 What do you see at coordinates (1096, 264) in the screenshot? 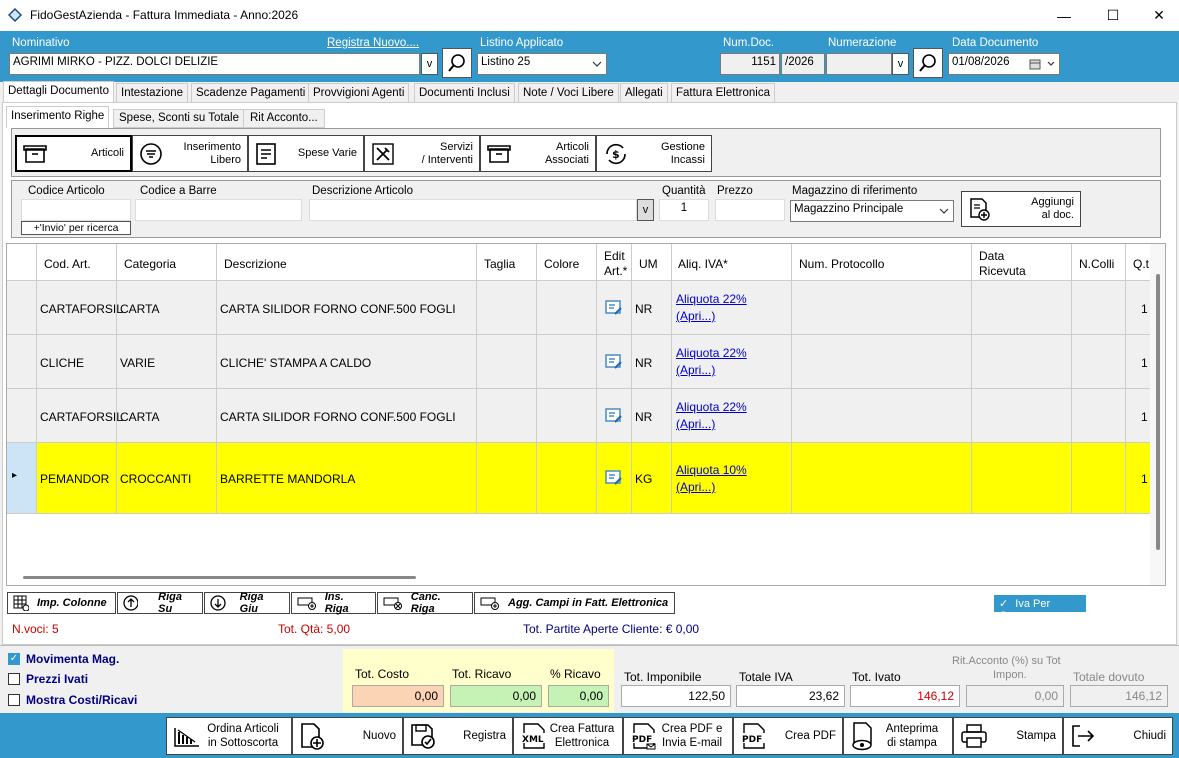
I see `col-n-colli: N.Colli` at bounding box center [1096, 264].